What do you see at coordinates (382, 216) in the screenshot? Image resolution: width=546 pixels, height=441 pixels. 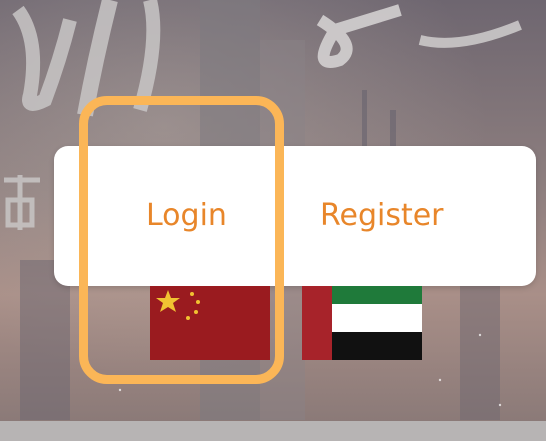 I see `register-button: Register` at bounding box center [382, 216].